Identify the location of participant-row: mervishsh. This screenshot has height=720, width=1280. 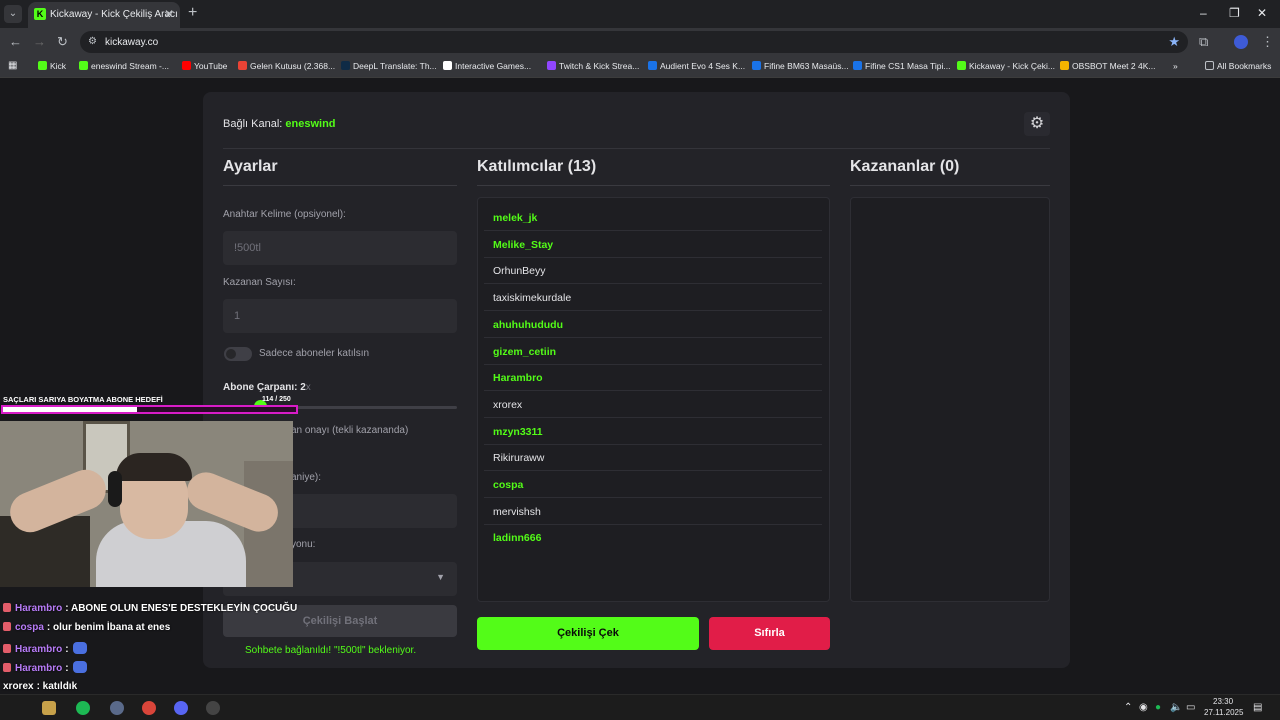
(653, 511).